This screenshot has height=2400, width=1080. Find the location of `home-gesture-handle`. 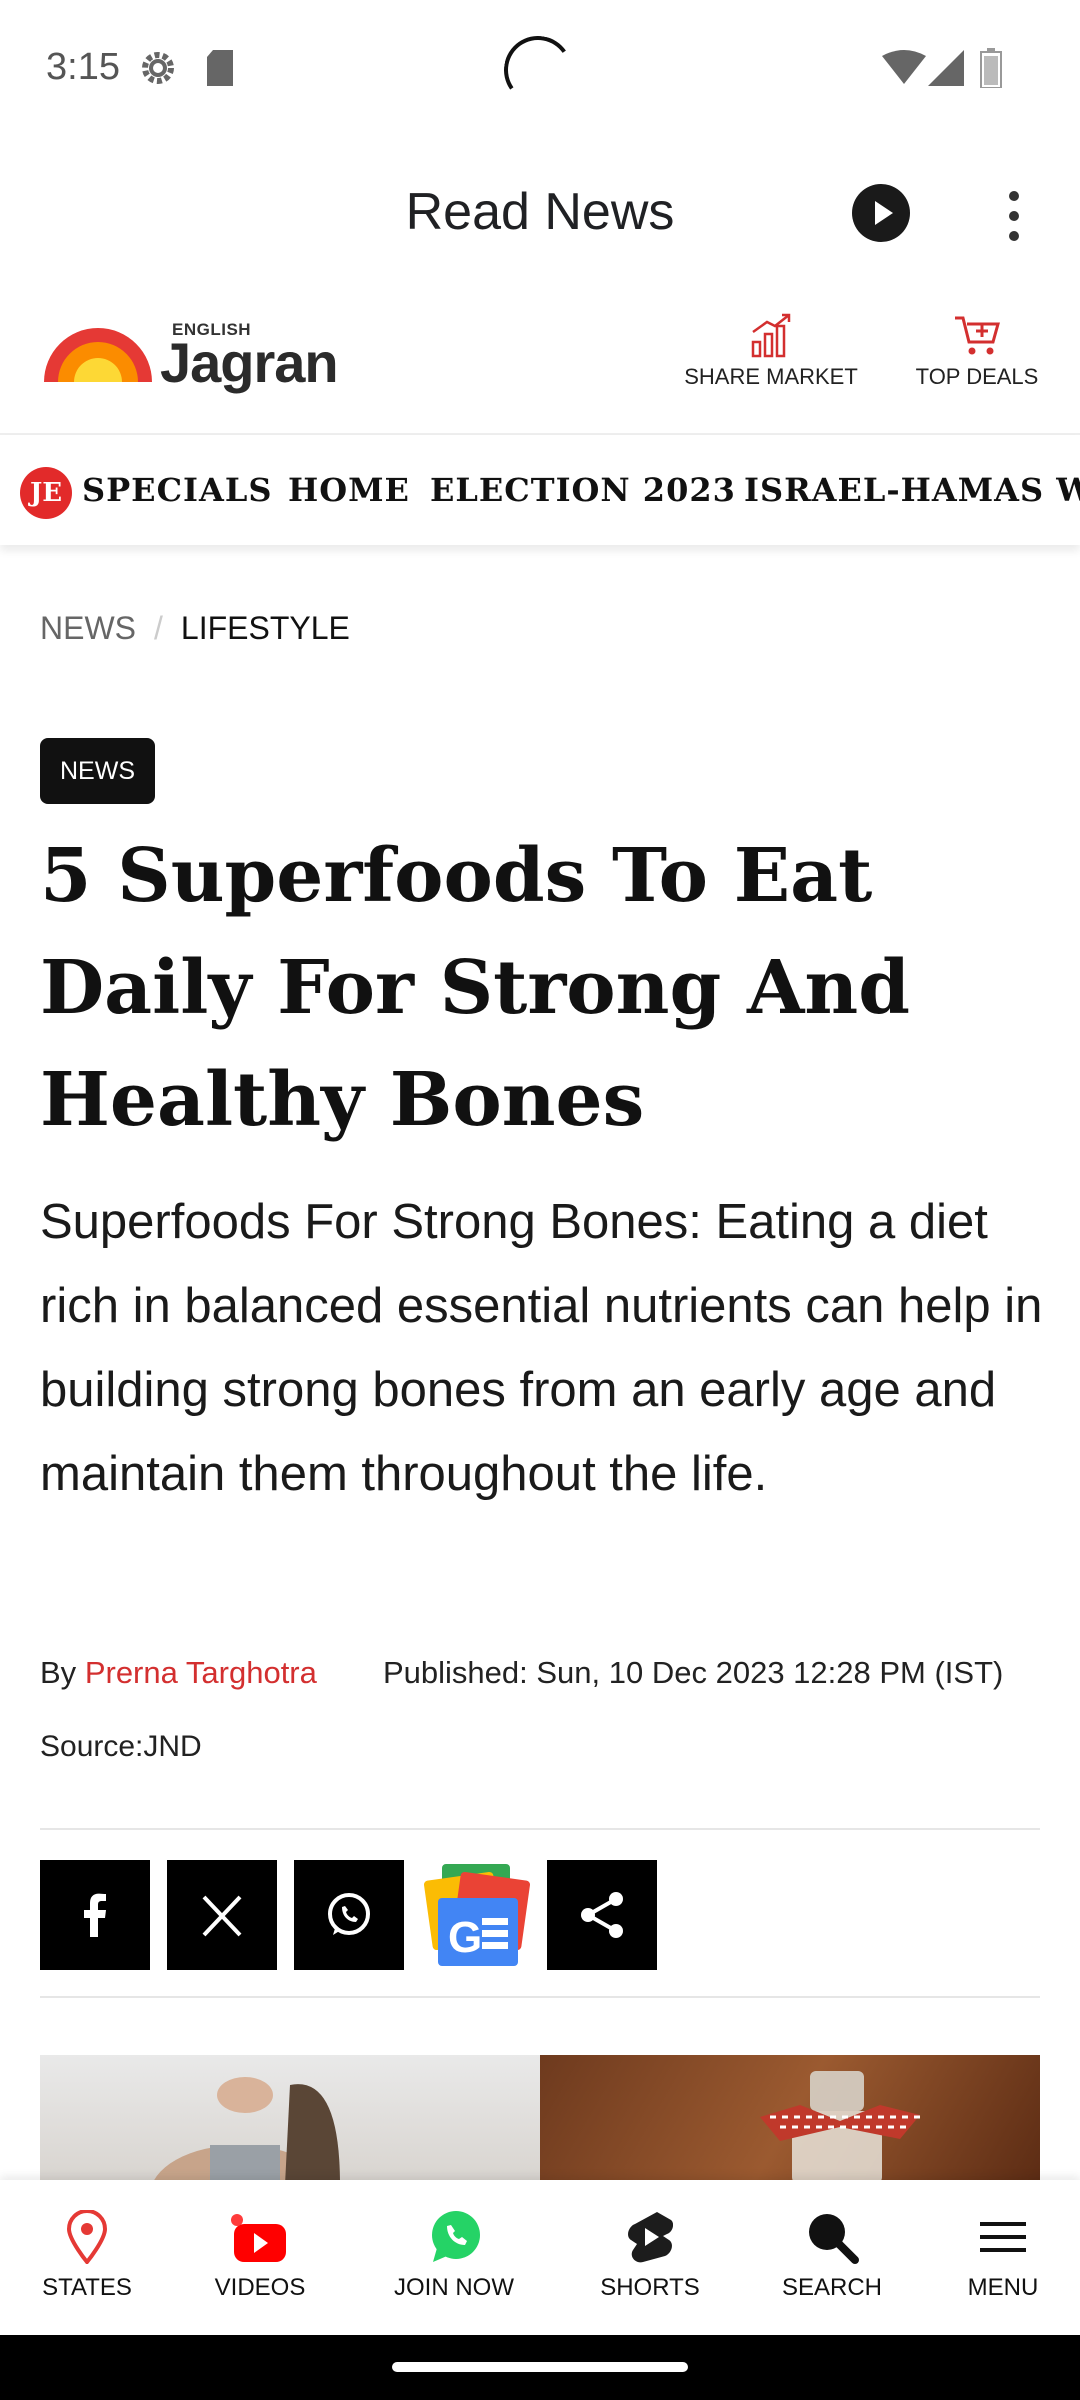

home-gesture-handle is located at coordinates (540, 2367).